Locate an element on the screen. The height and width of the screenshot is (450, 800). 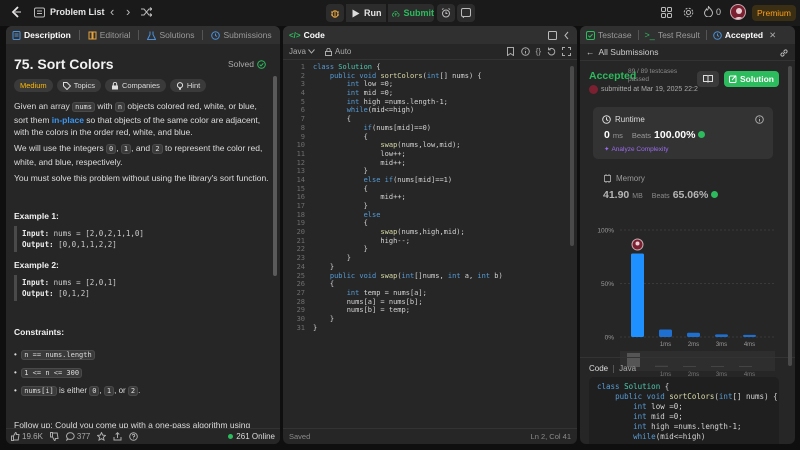
code-line: 19 { is located at coordinates (423, 223).